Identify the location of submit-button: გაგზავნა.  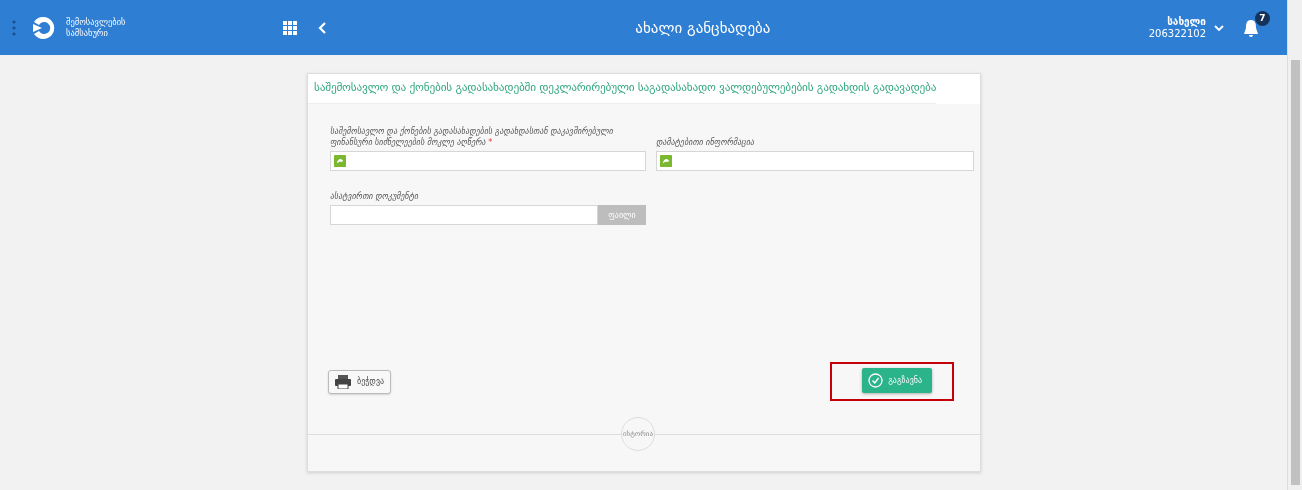
(897, 380).